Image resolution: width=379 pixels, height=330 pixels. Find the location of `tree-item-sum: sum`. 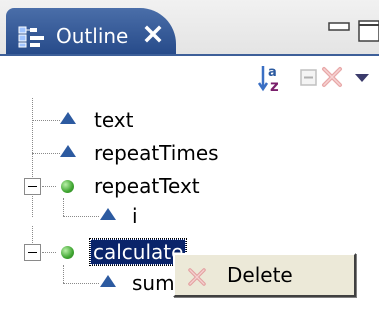

tree-item-sum: sum is located at coordinates (153, 283).